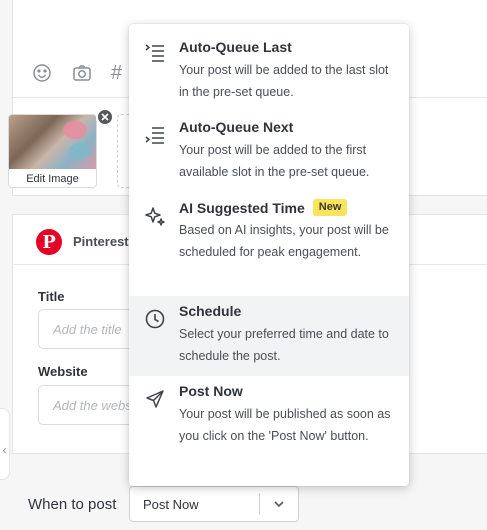 The image size is (487, 530). Describe the element at coordinates (52, 142) in the screenshot. I see `thumbnail-image` at that location.